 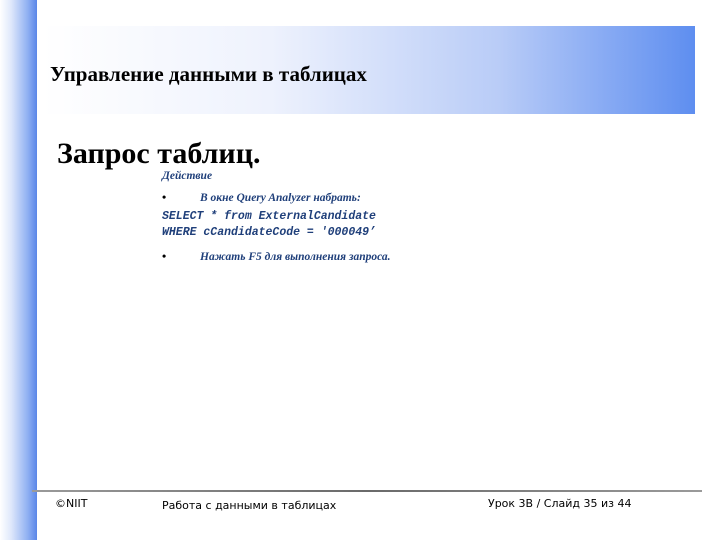 What do you see at coordinates (295, 257) in the screenshot?
I see `step-2-text: Нажать F5 для выполнения запроса.` at bounding box center [295, 257].